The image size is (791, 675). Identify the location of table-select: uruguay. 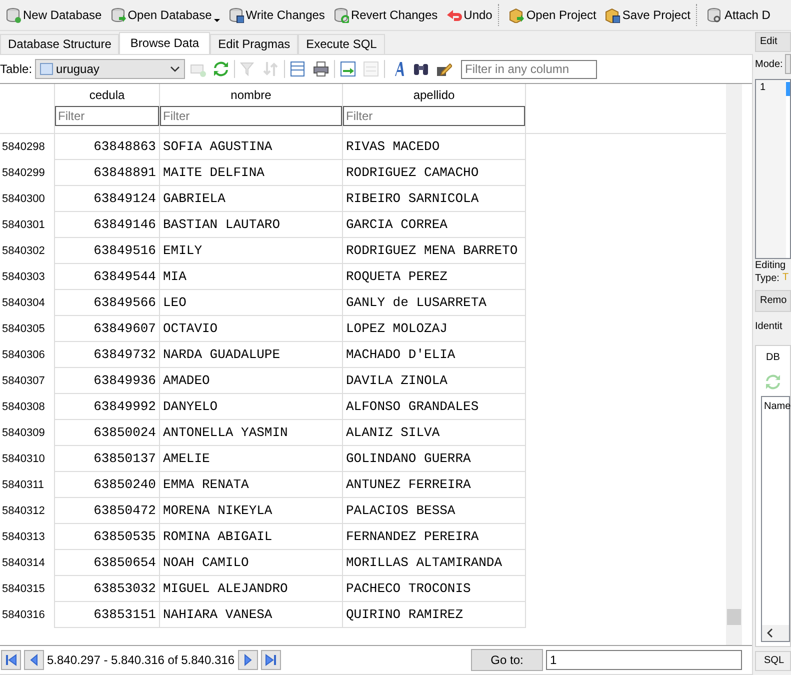
(110, 69).